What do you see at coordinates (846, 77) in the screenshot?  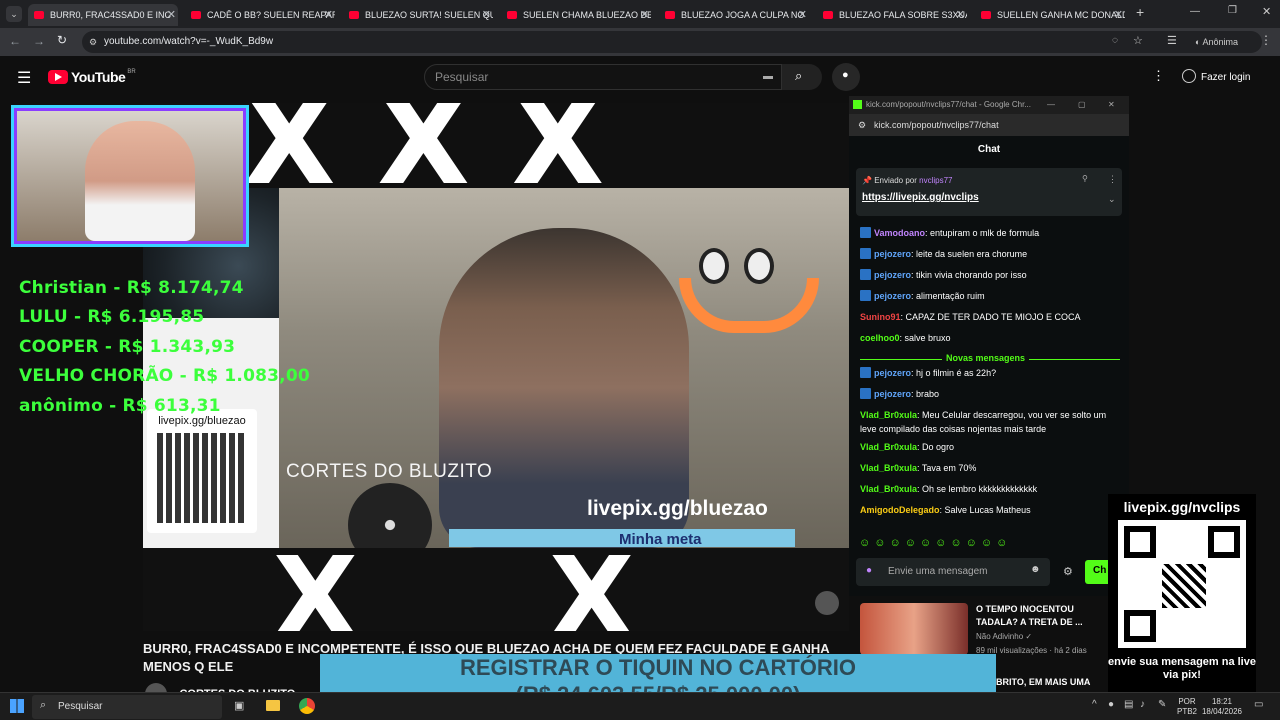 I see `voice-search-button: ●` at bounding box center [846, 77].